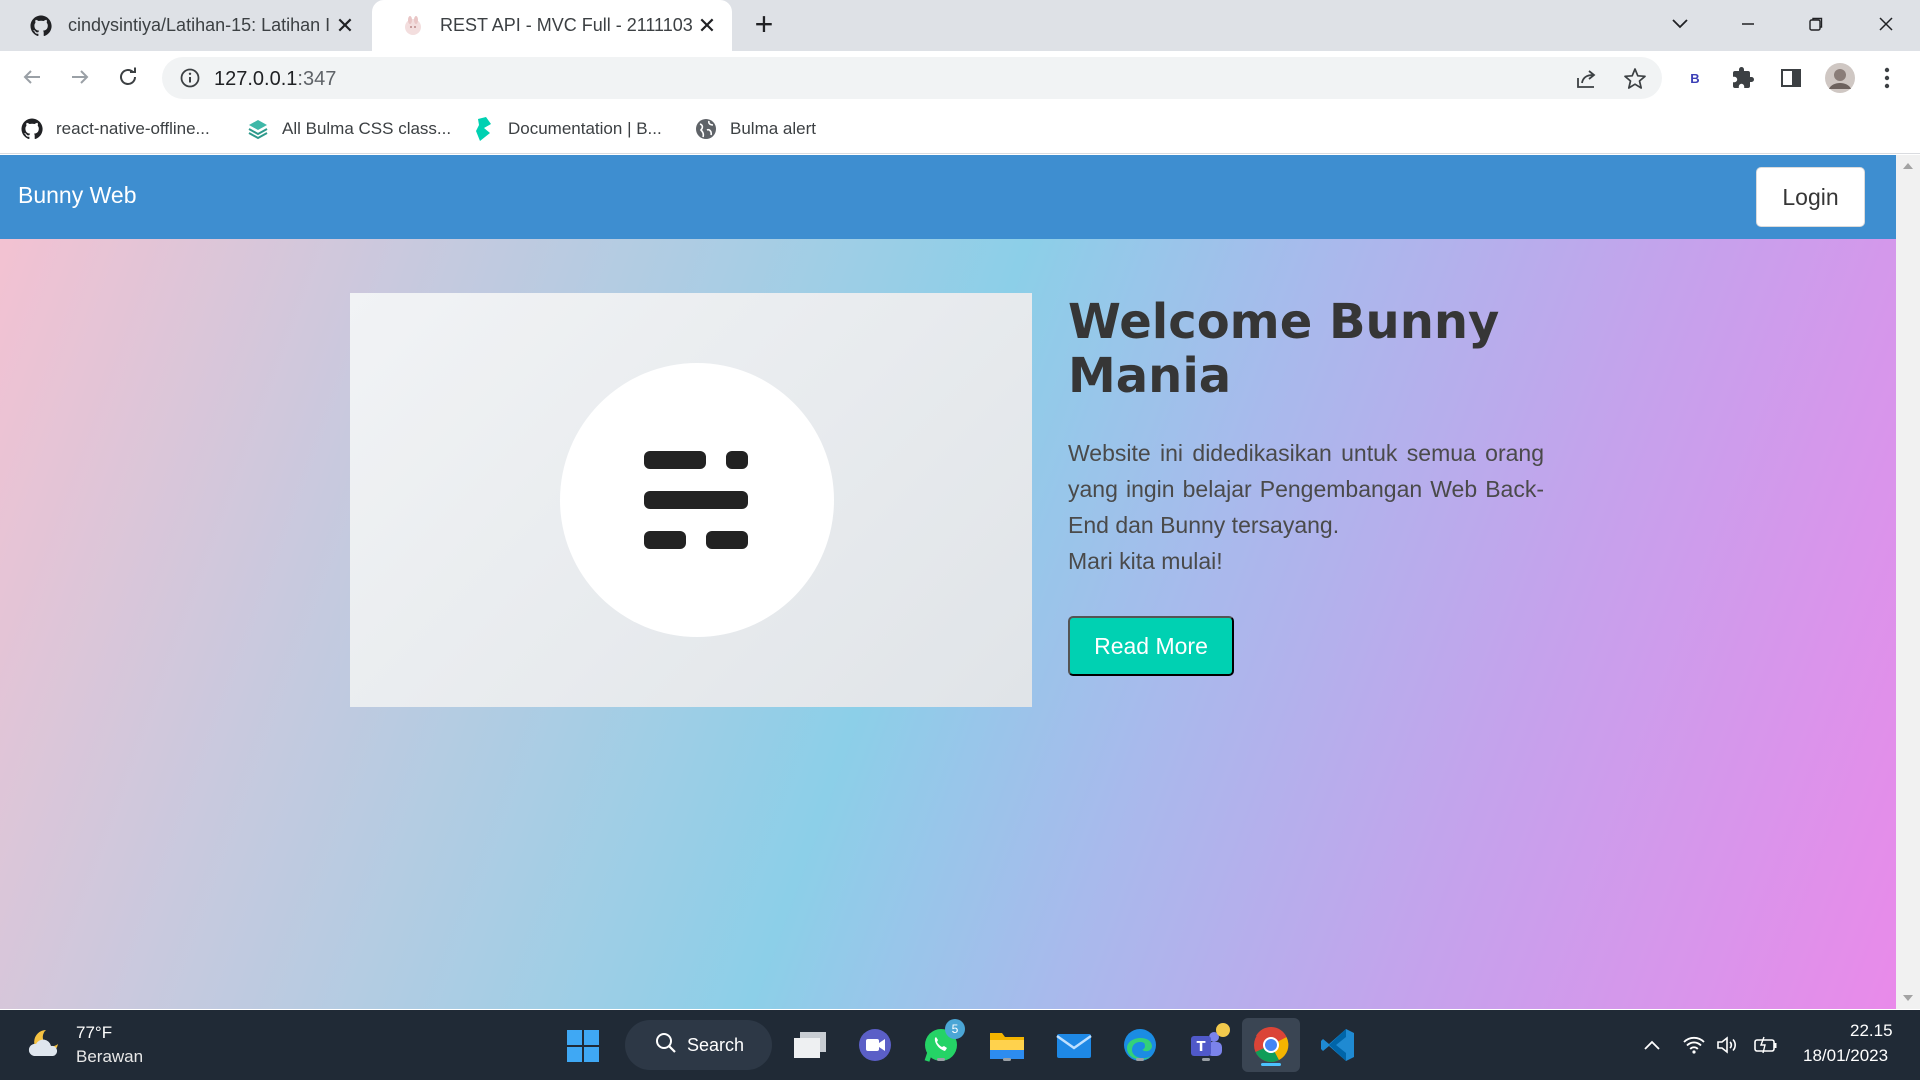 The width and height of the screenshot is (1920, 1080). I want to click on share-icon, so click(1587, 79).